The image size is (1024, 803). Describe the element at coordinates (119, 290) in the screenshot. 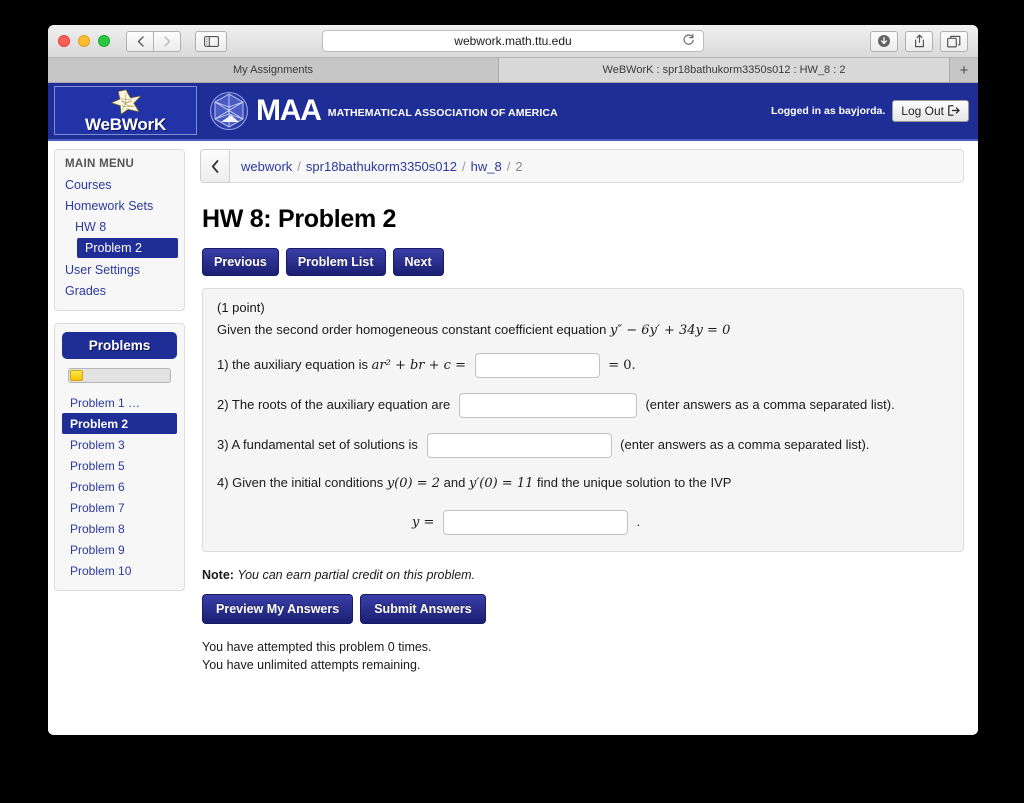

I see `sidebar-item-grades: Grades` at that location.